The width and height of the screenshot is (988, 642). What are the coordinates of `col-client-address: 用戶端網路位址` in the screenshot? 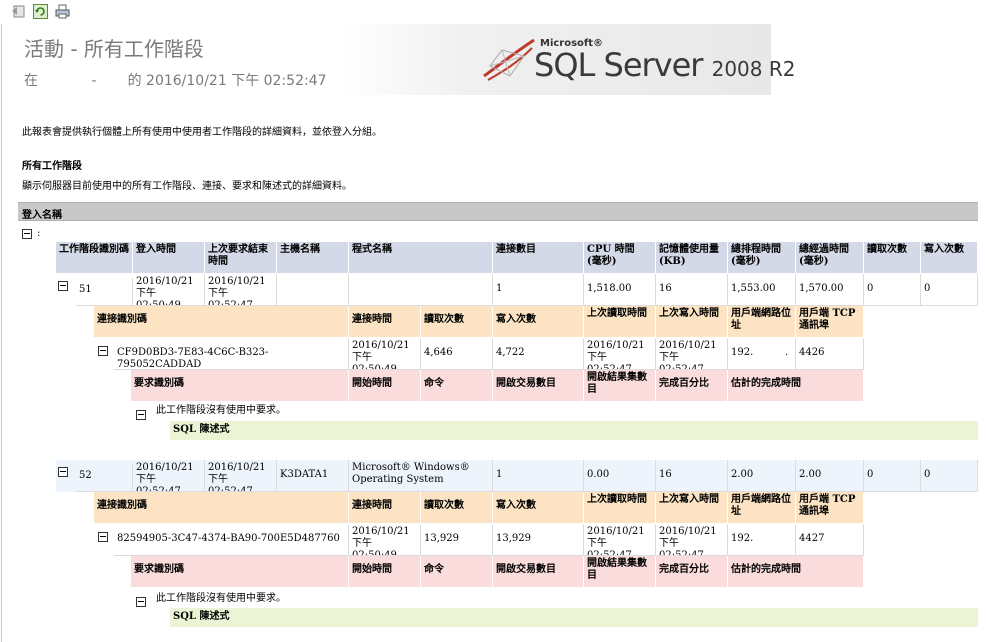 It's located at (762, 508).